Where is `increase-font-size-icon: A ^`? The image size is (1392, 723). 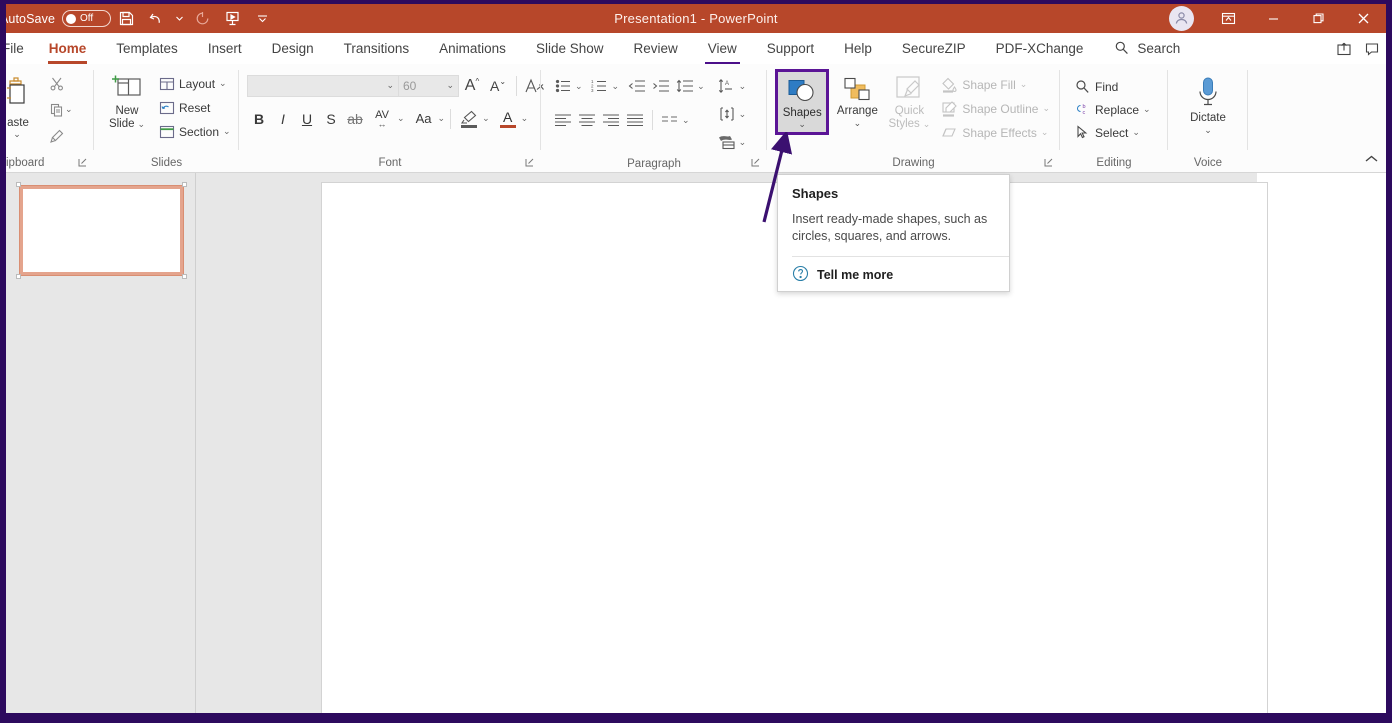
increase-font-size-icon: A ^ is located at coordinates (472, 86).